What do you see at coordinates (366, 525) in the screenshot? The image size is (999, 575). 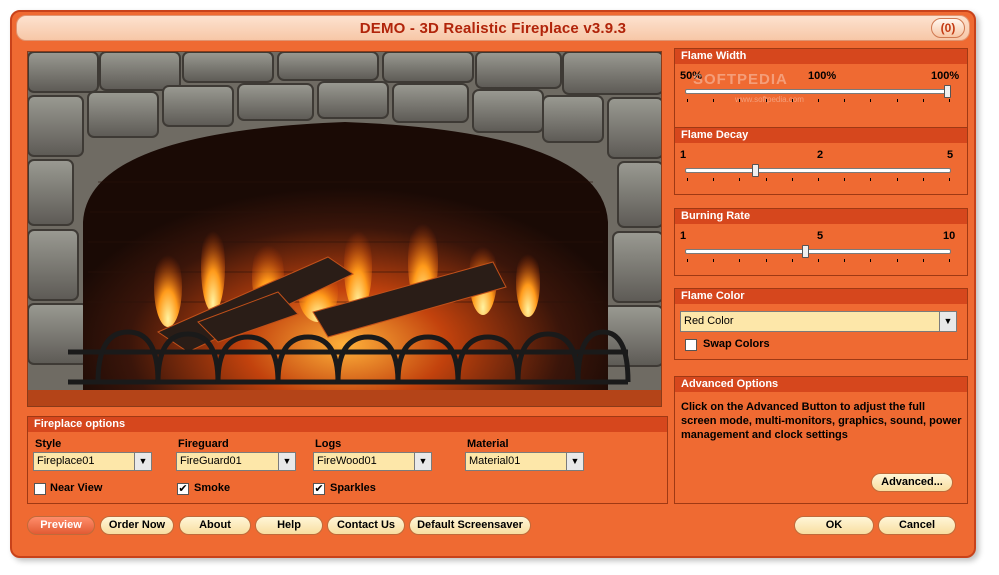 I see `contact-us-button: Contact Us` at bounding box center [366, 525].